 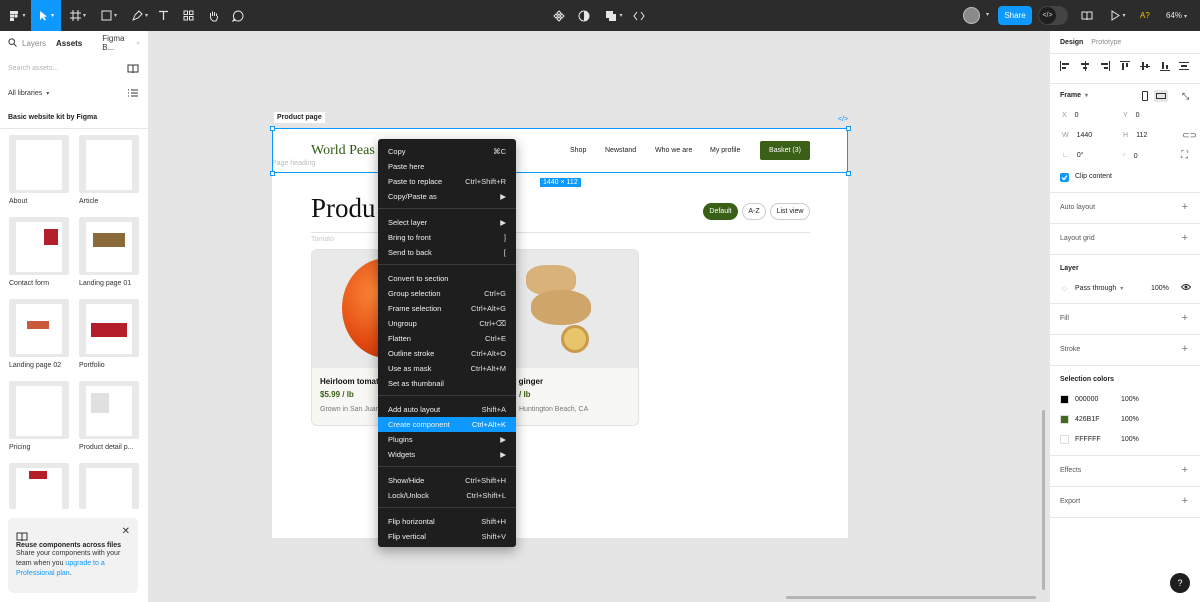 I want to click on frame-section-heading: Frame ▾, so click(x=1074, y=95).